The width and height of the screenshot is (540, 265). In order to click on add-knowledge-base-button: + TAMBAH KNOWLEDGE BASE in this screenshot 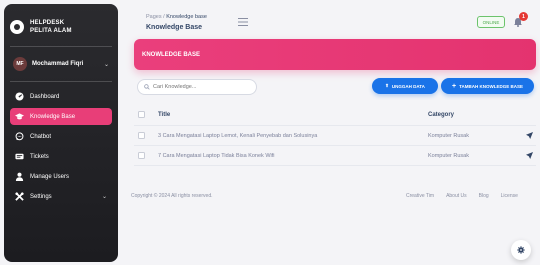, I will do `click(487, 86)`.